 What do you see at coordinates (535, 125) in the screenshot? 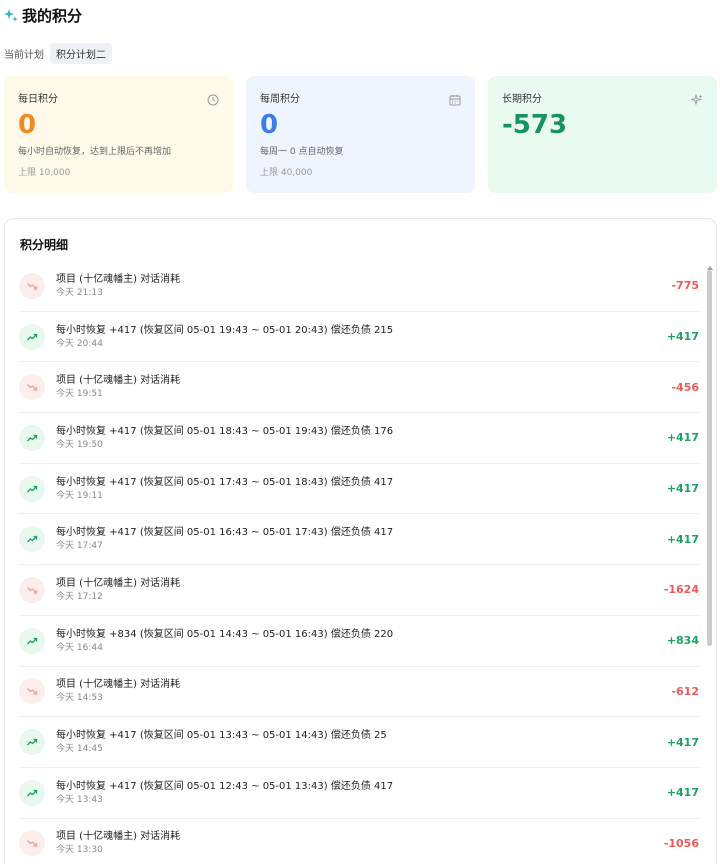
I see `long-term-points-value: -573` at bounding box center [535, 125].